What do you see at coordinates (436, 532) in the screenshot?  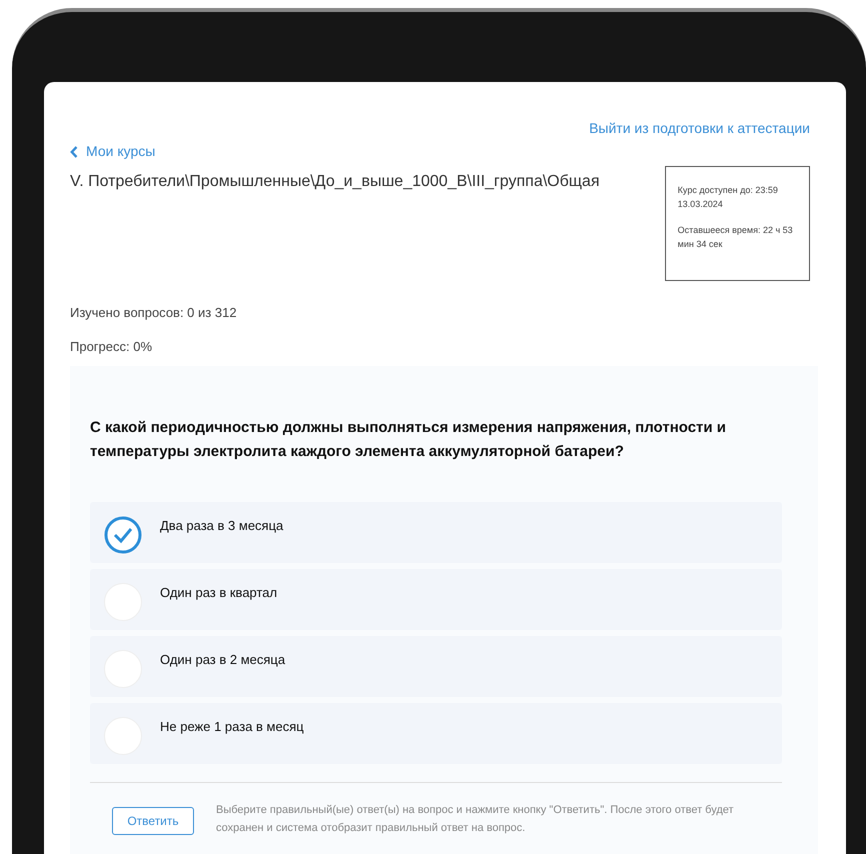 I see `answer-option: Два раза в 3 месяца` at bounding box center [436, 532].